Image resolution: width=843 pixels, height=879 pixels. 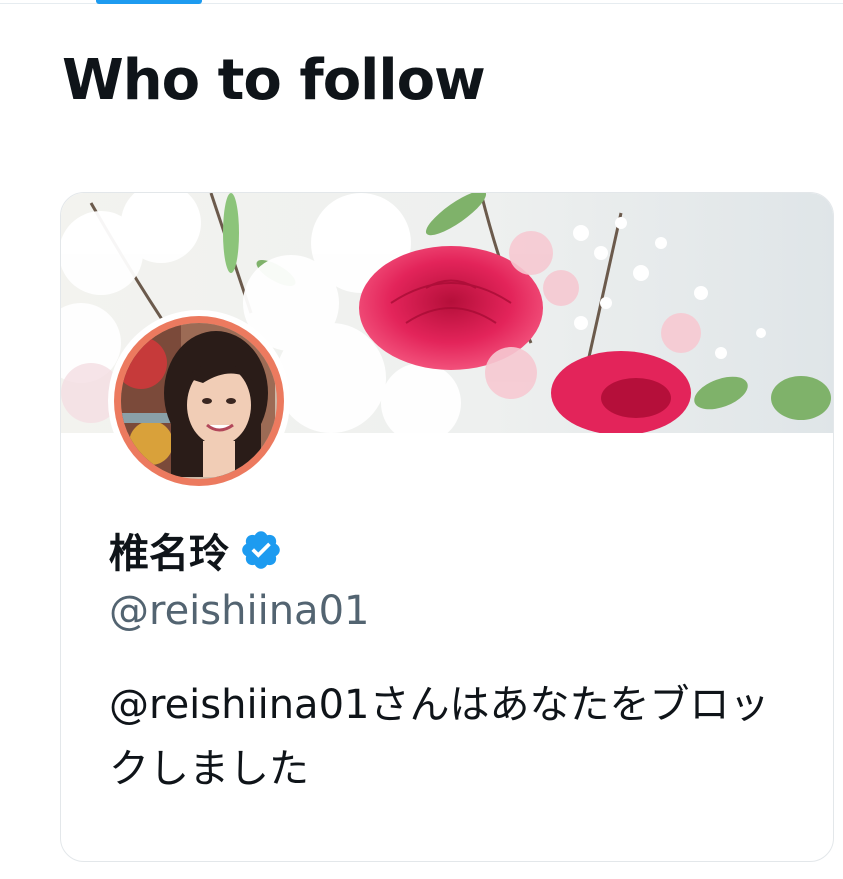 What do you see at coordinates (149, 2) in the screenshot?
I see `active-tab-indicator` at bounding box center [149, 2].